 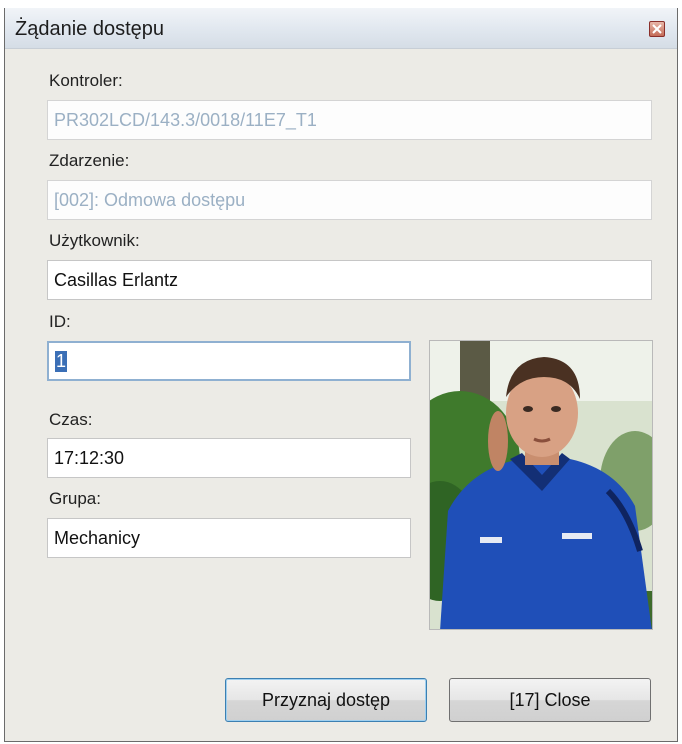 What do you see at coordinates (71, 419) in the screenshot?
I see `time-label: Czas:` at bounding box center [71, 419].